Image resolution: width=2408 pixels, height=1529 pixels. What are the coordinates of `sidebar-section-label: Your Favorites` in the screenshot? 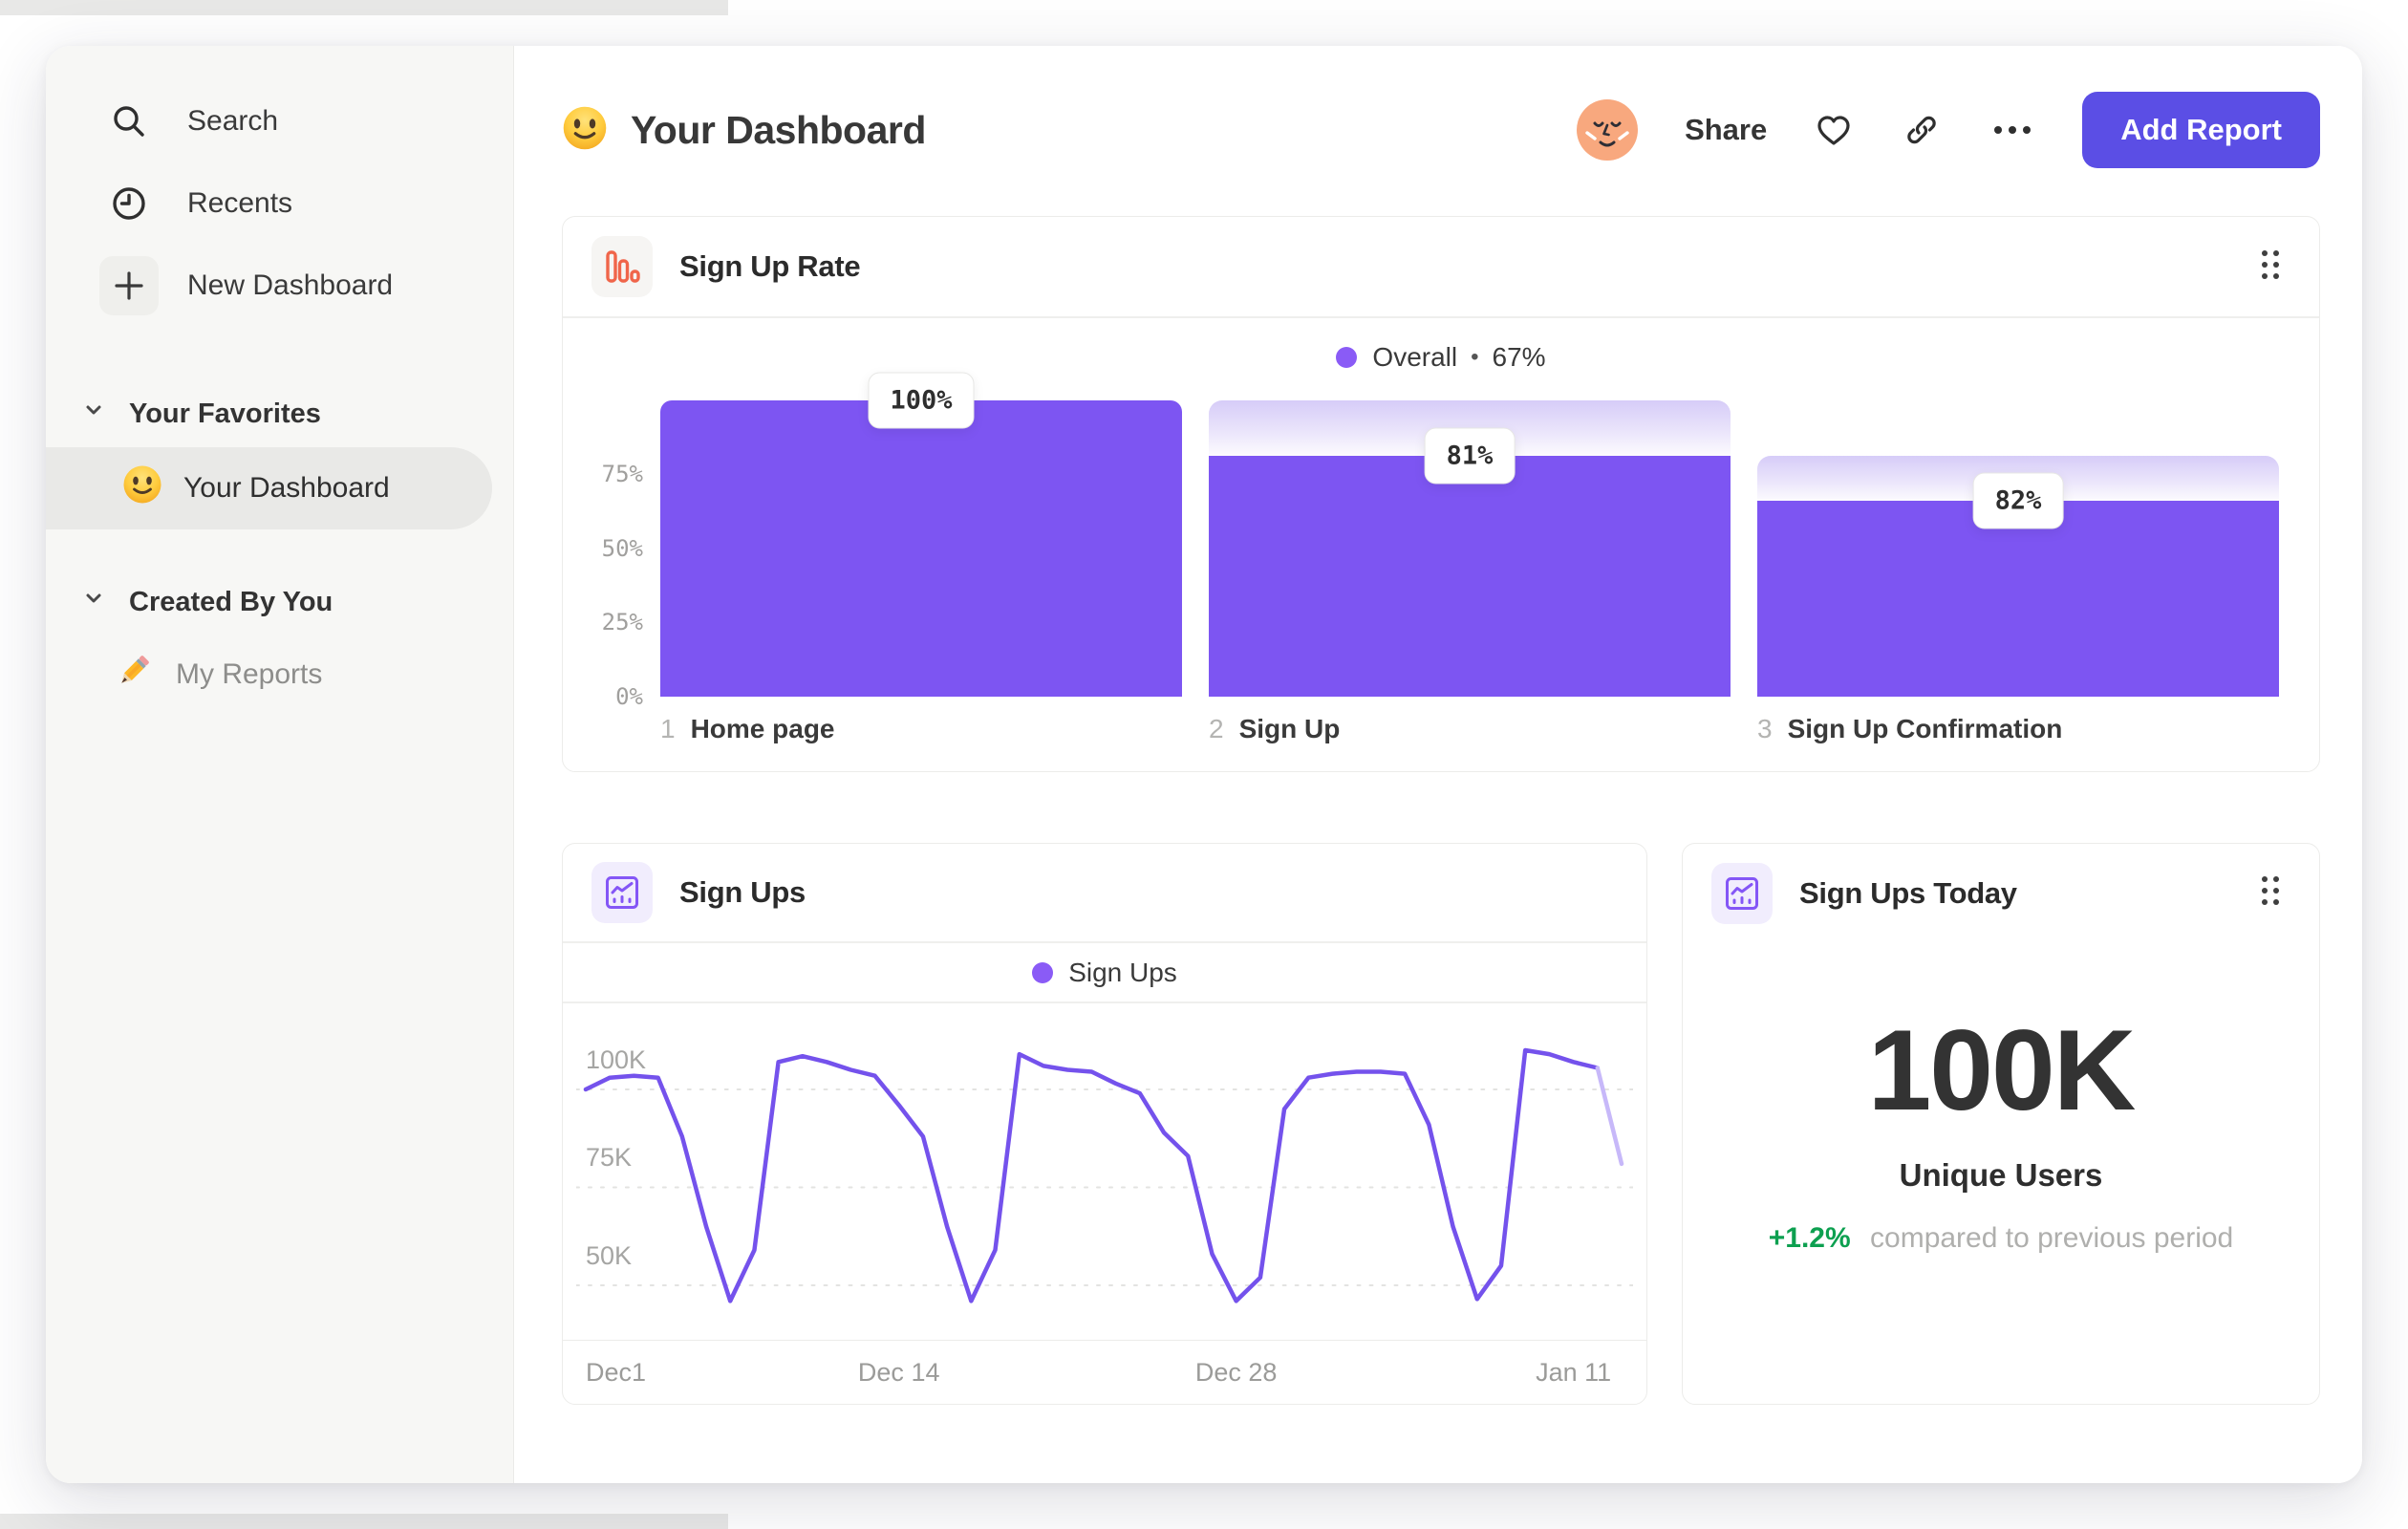 It's located at (225, 413).